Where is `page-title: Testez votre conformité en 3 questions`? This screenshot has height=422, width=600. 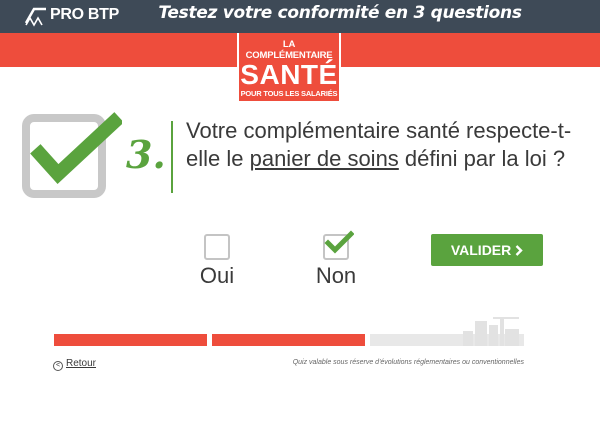 page-title: Testez votre conformité en 3 questions is located at coordinates (340, 13).